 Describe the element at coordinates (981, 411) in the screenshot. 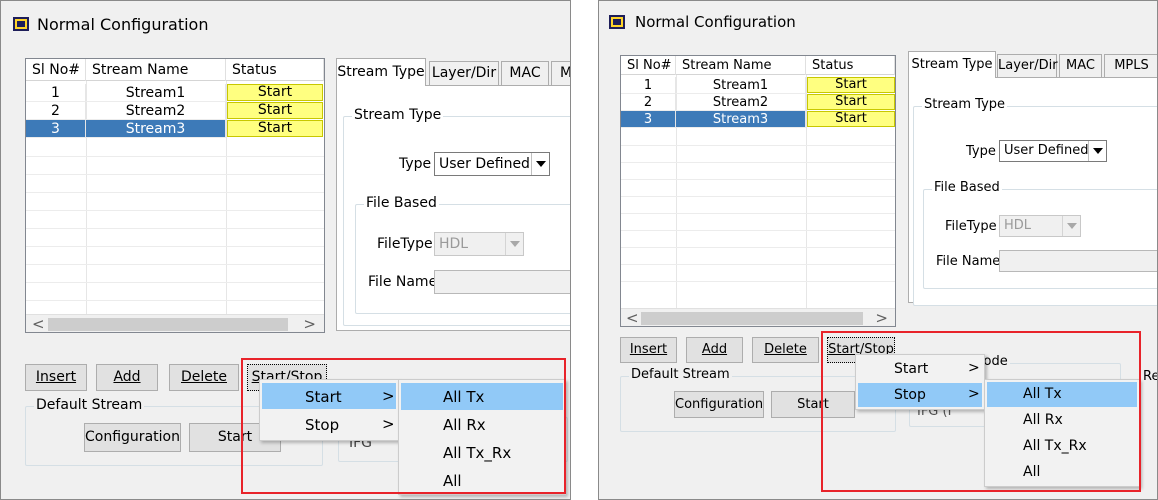

I see `highlight-callout-right` at that location.